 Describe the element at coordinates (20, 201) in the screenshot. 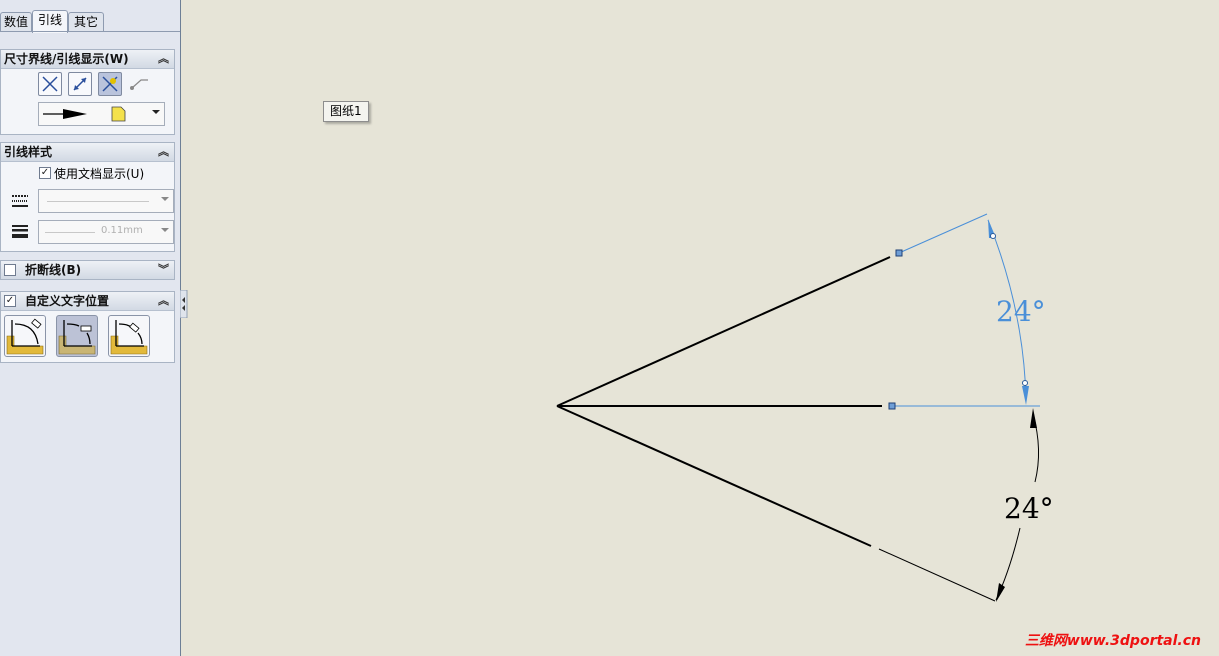

I see `line-style-icon` at that location.